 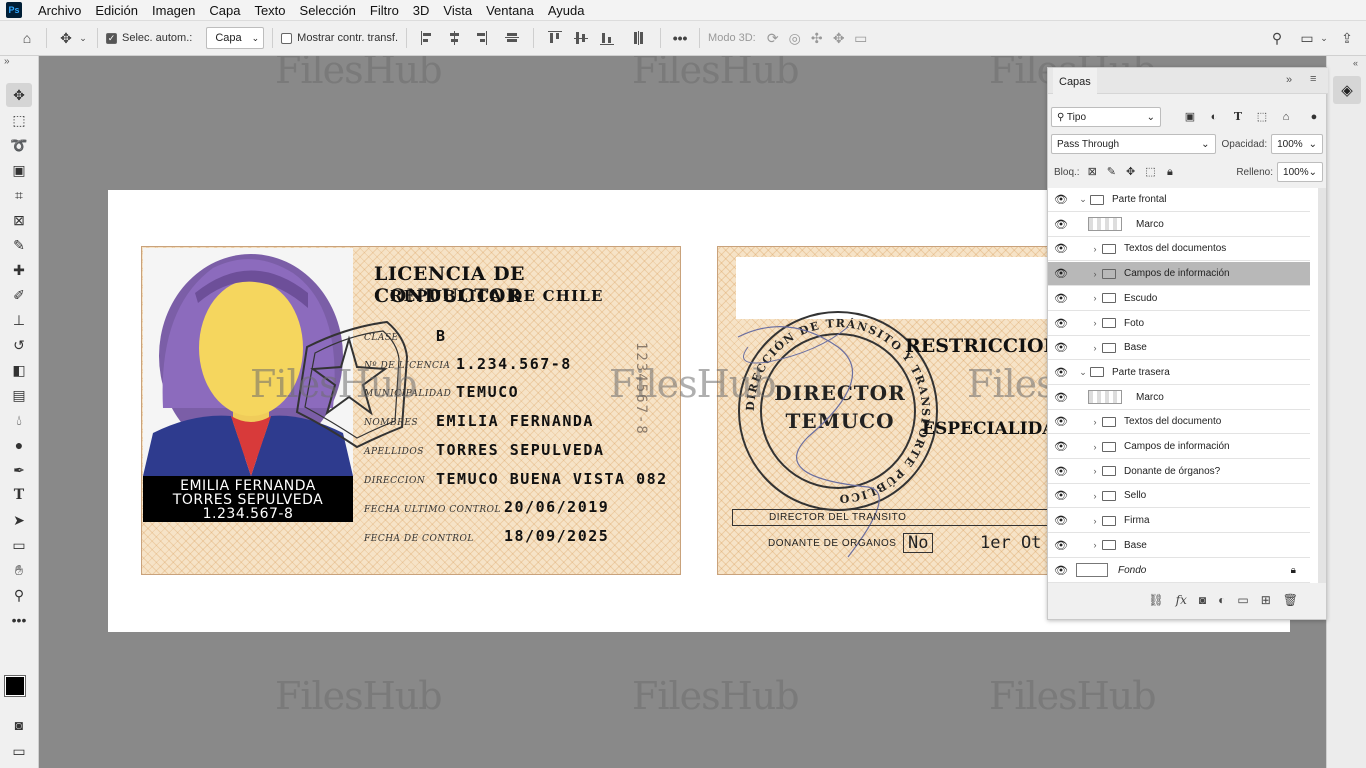 I want to click on filter-type-icon: T, so click(x=1238, y=117).